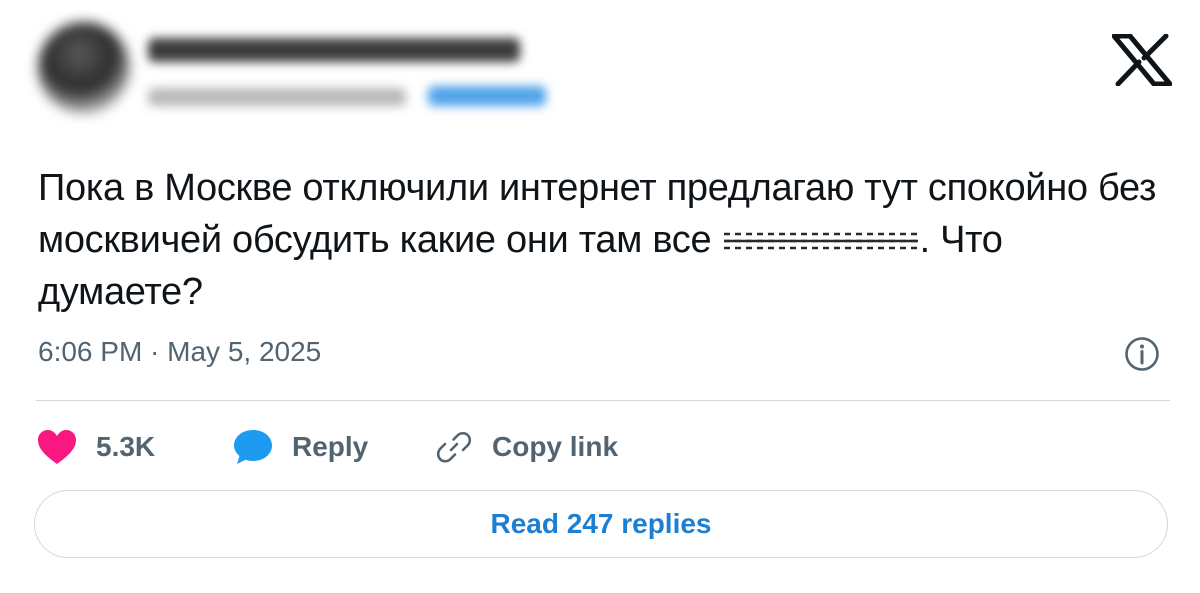 The height and width of the screenshot is (593, 1200). I want to click on censored-word, so click(821, 240).